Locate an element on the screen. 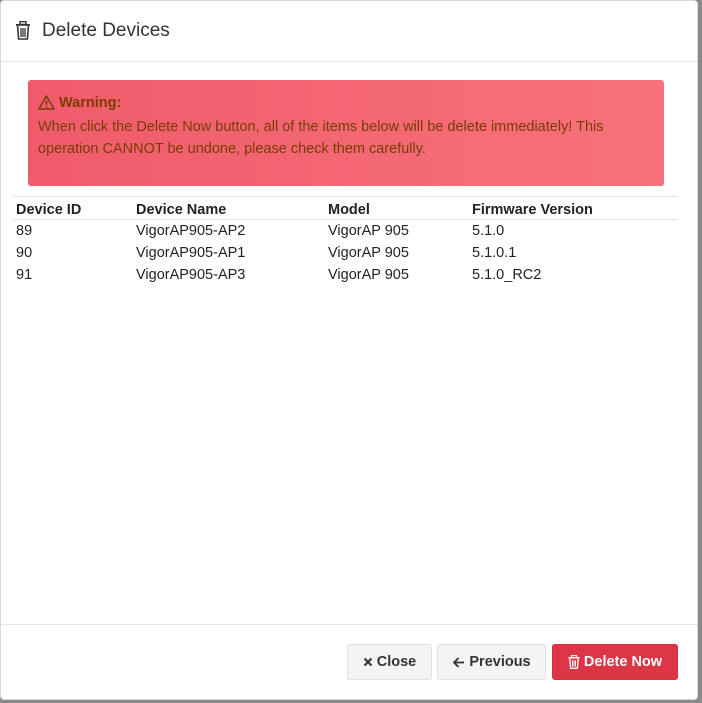  cell-device-id: 89 is located at coordinates (24, 230).